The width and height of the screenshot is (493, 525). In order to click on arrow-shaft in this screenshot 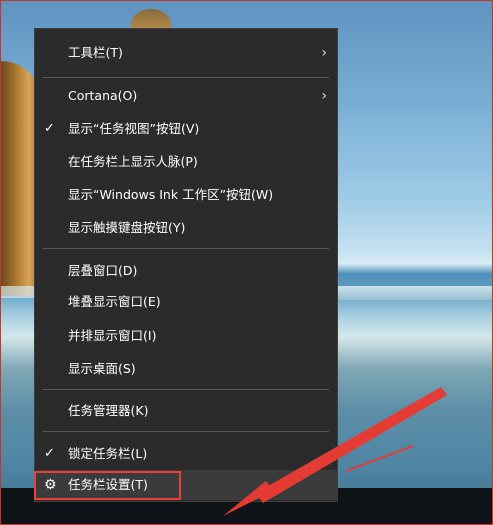, I will do `click(351, 445)`.